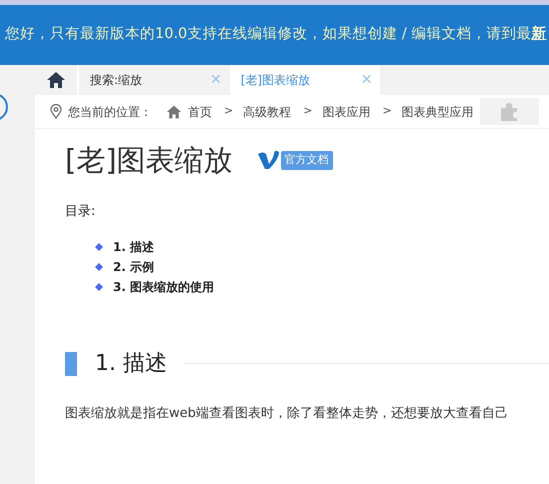 This screenshot has width=549, height=484. What do you see at coordinates (268, 34) in the screenshot?
I see `notice-text: 您好，只有最新版本的10.0支持在线编辑修改，如果想创建 / 编辑文档，请到最` at bounding box center [268, 34].